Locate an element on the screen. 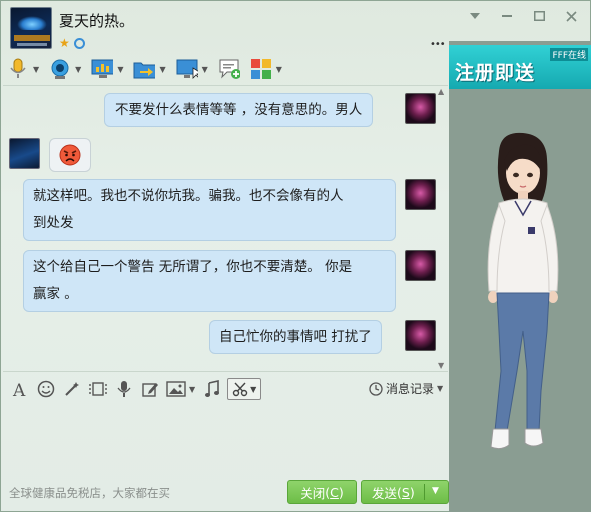 The height and width of the screenshot is (512, 591). font-icon: A is located at coordinates (20, 389).